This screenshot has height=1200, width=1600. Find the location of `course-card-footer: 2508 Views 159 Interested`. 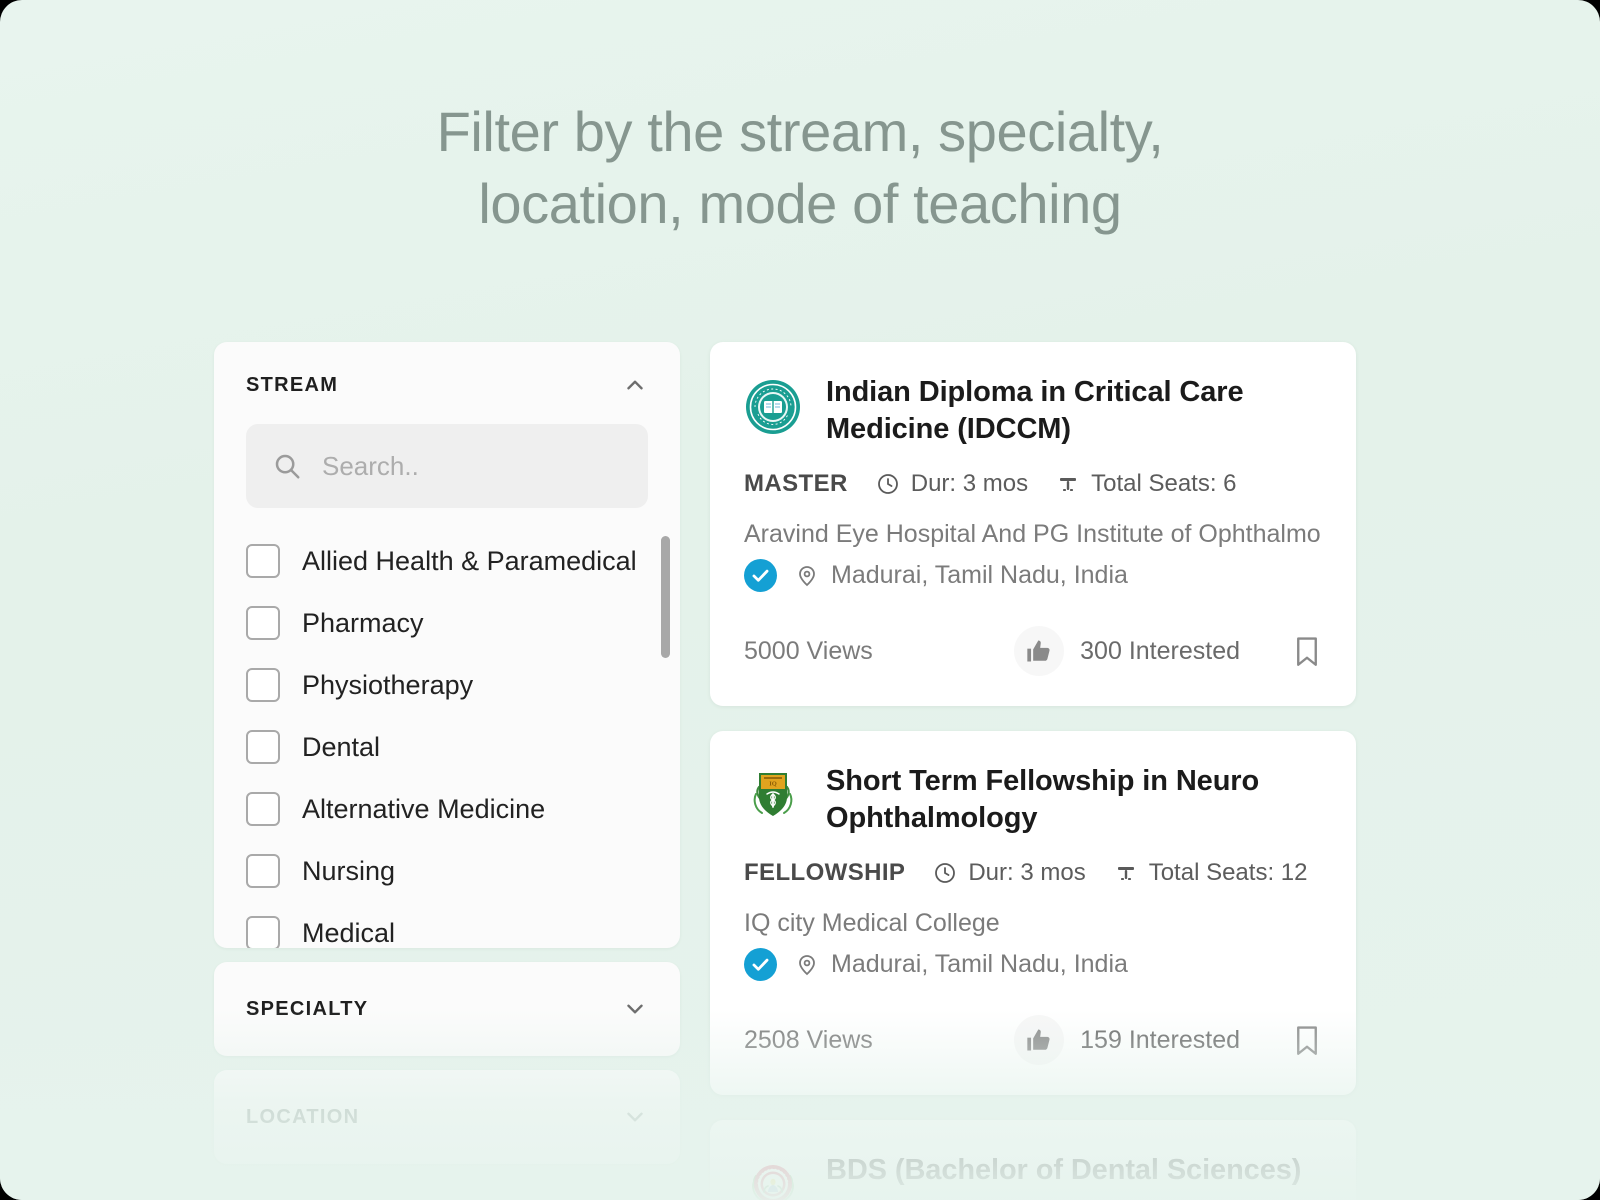

course-card-footer: 2508 Views 159 Interested is located at coordinates (1033, 1040).